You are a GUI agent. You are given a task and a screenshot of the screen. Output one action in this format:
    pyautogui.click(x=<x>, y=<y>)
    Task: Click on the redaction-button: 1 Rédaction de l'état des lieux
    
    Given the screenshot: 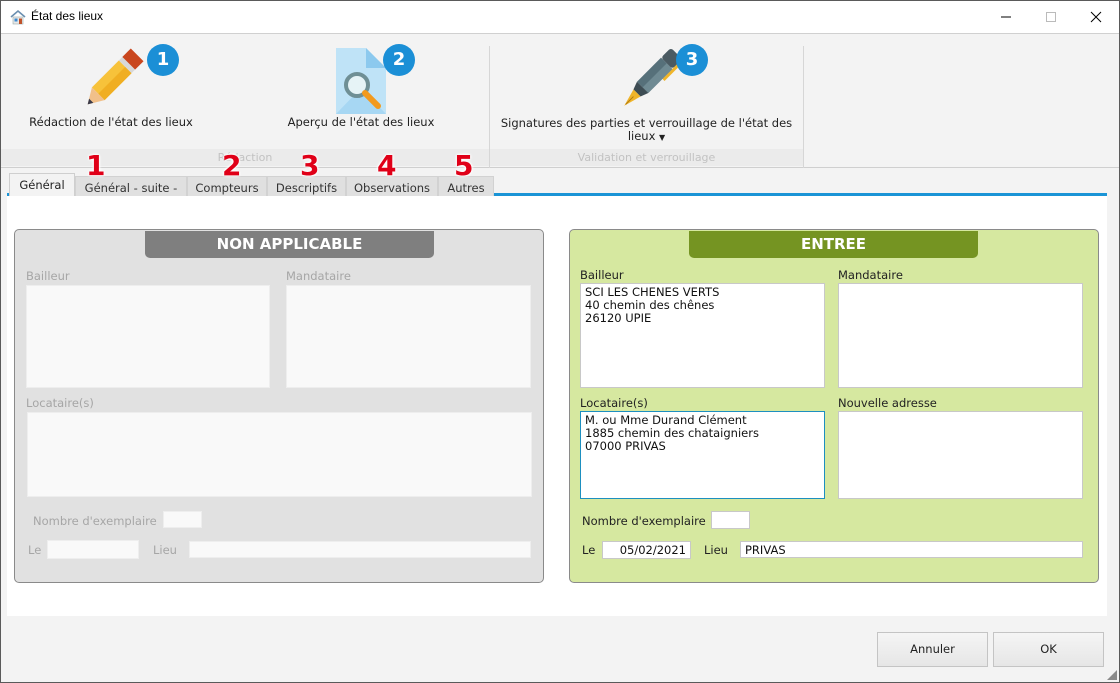 What is the action you would take?
    pyautogui.click(x=111, y=95)
    